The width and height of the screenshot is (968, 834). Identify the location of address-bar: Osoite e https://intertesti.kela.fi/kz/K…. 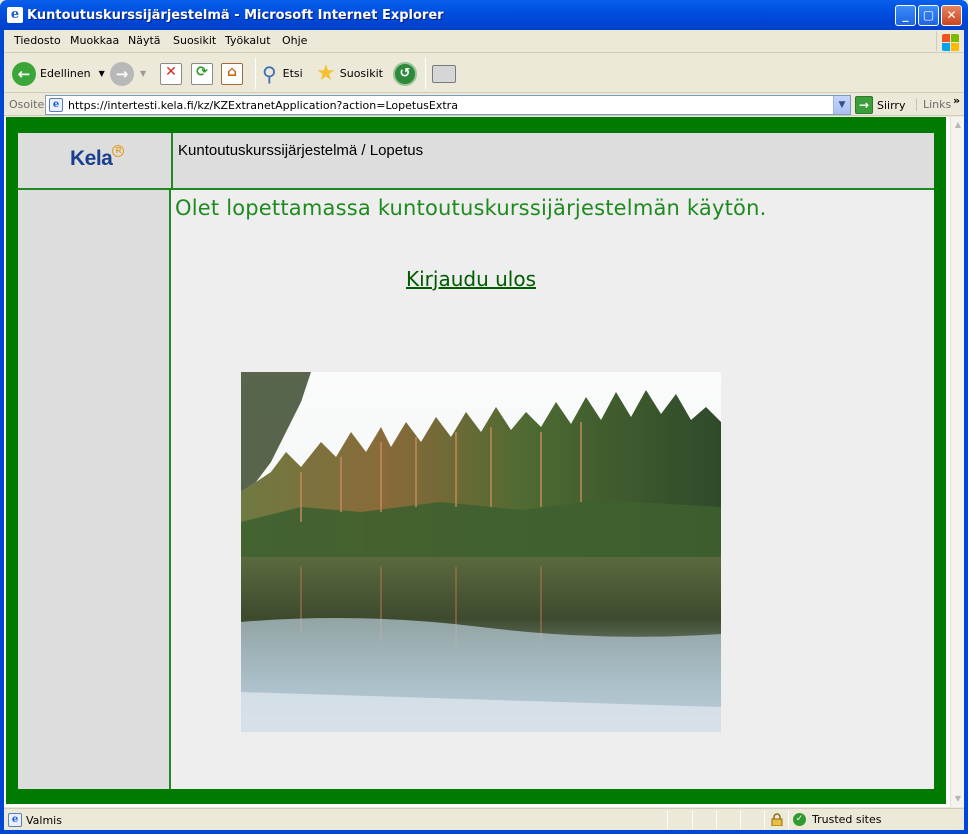
(484, 105).